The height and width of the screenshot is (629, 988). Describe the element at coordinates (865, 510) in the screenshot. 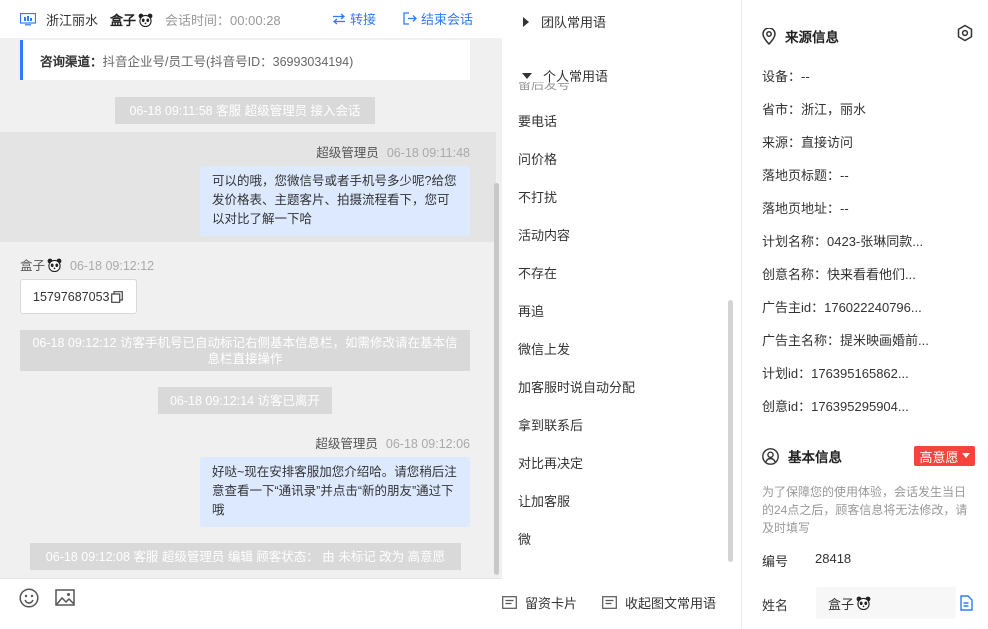

I see `edit-notice: 为了保障您的使用体验，会话发生当日的24点之后，顾客信息将无法修改，请及时填写` at that location.